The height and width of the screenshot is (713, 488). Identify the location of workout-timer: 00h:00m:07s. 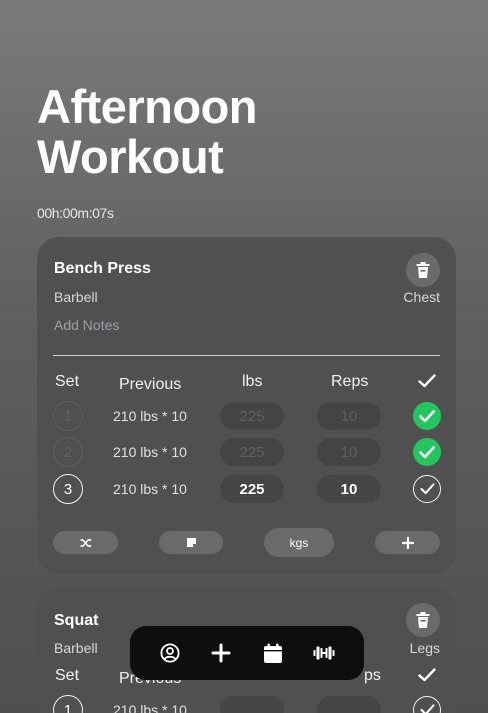
(75, 213).